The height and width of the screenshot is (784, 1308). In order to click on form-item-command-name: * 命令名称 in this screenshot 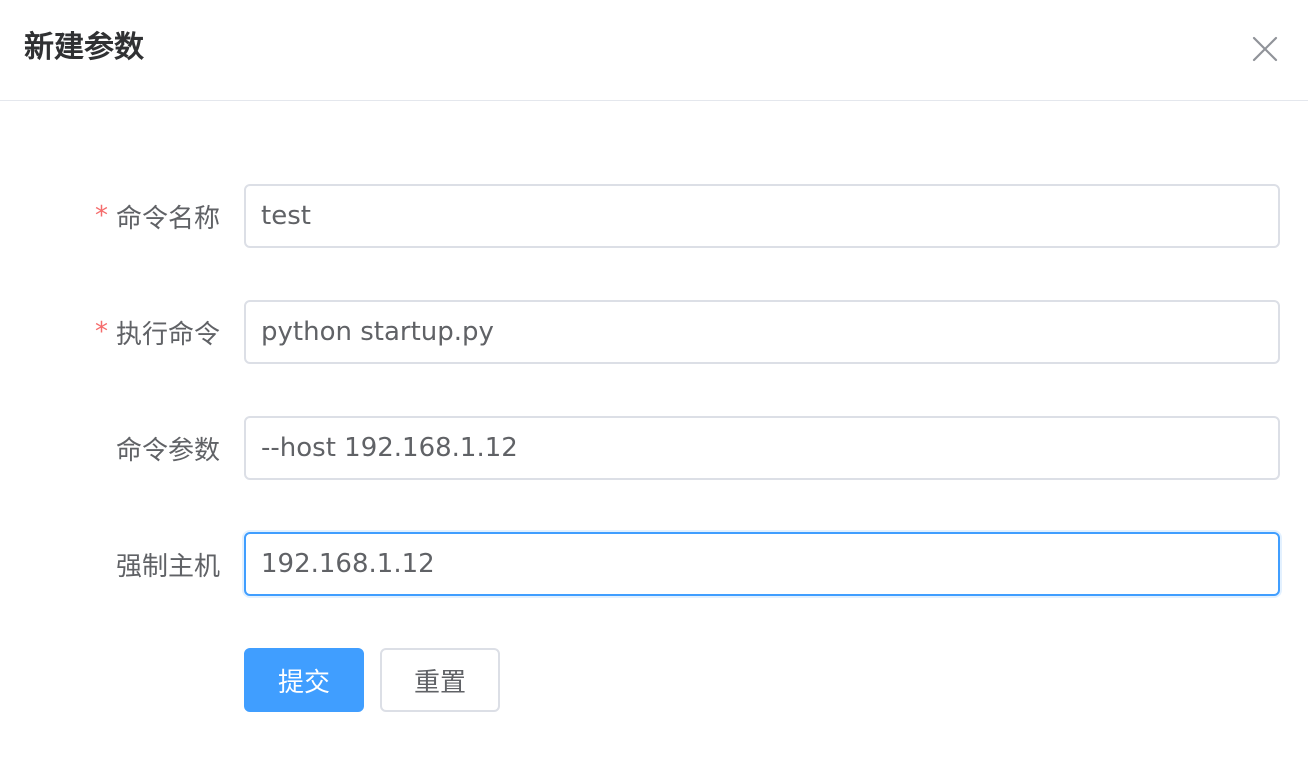, I will do `click(654, 216)`.